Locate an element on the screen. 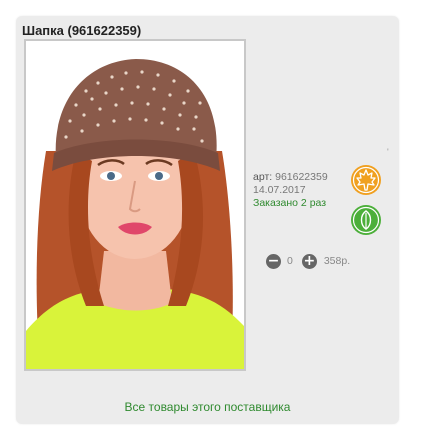  quantity-stepper: − 0 + 358р. is located at coordinates (308, 261).